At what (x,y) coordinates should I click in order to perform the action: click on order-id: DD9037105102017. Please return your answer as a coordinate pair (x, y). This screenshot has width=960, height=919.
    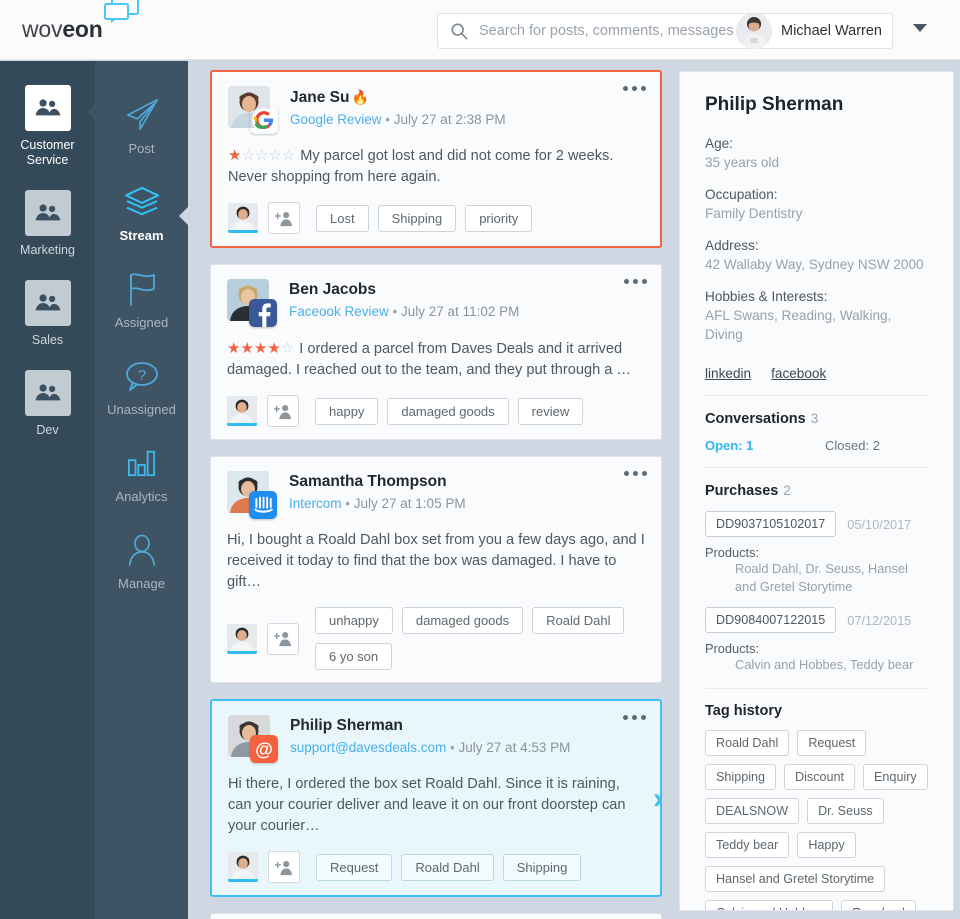
    Looking at the image, I should click on (771, 524).